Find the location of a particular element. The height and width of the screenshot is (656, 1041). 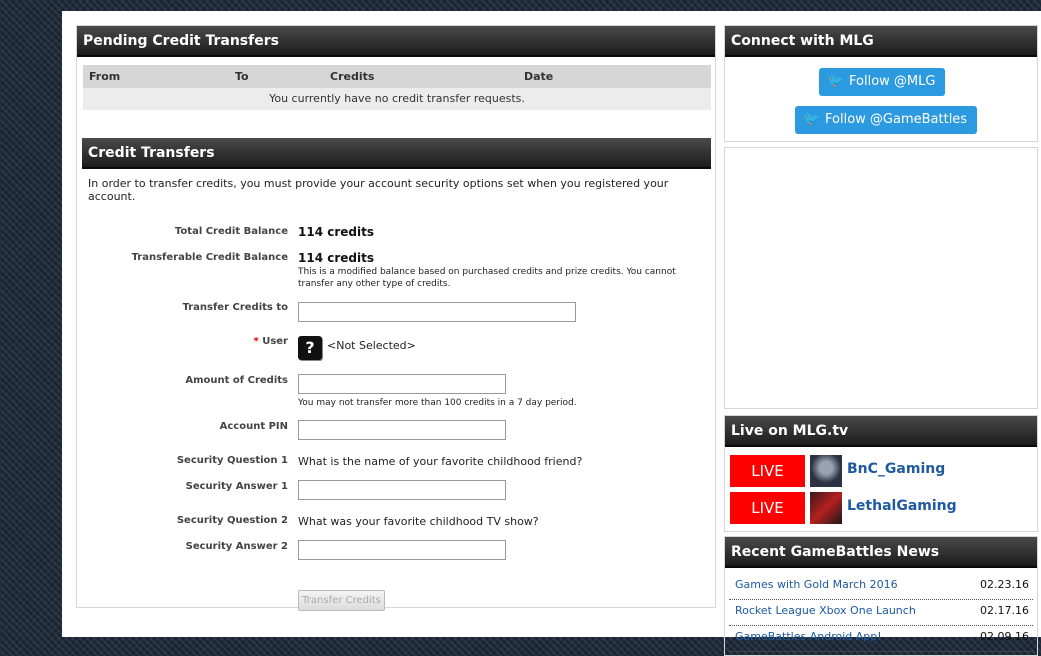

table-header: From To Credits Date is located at coordinates (397, 76).